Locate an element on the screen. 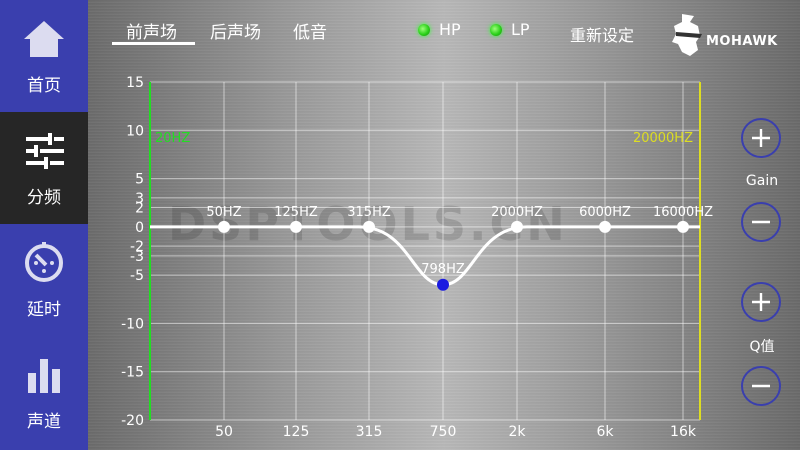 This screenshot has width=800, height=450. x-tick-label: 2k is located at coordinates (517, 432).